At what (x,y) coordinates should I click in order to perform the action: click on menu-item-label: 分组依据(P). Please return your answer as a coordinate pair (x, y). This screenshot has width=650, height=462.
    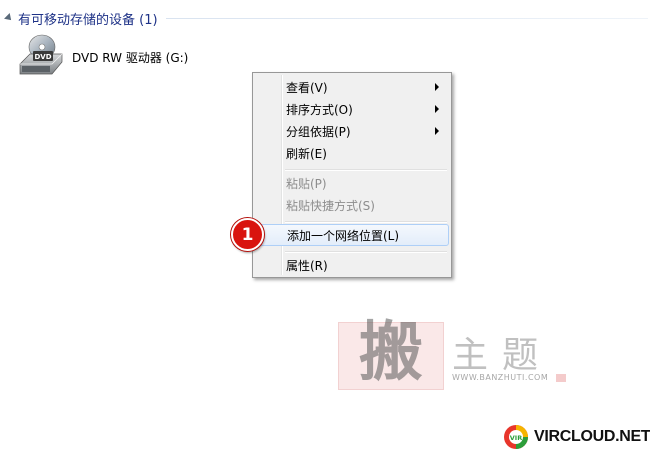
    Looking at the image, I should click on (318, 131).